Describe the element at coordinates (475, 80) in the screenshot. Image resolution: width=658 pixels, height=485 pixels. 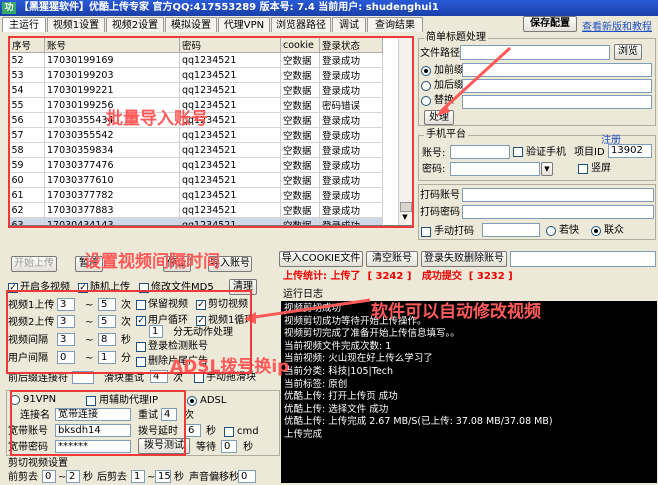
I see `arrow-to-title-process` at that location.